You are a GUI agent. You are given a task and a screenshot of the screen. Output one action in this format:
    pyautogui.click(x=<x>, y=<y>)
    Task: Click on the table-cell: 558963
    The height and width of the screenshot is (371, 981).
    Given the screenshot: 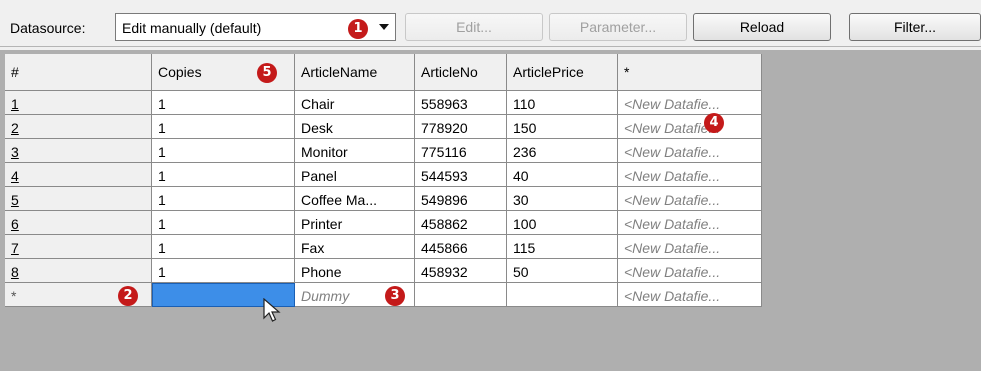 What is the action you would take?
    pyautogui.click(x=461, y=103)
    